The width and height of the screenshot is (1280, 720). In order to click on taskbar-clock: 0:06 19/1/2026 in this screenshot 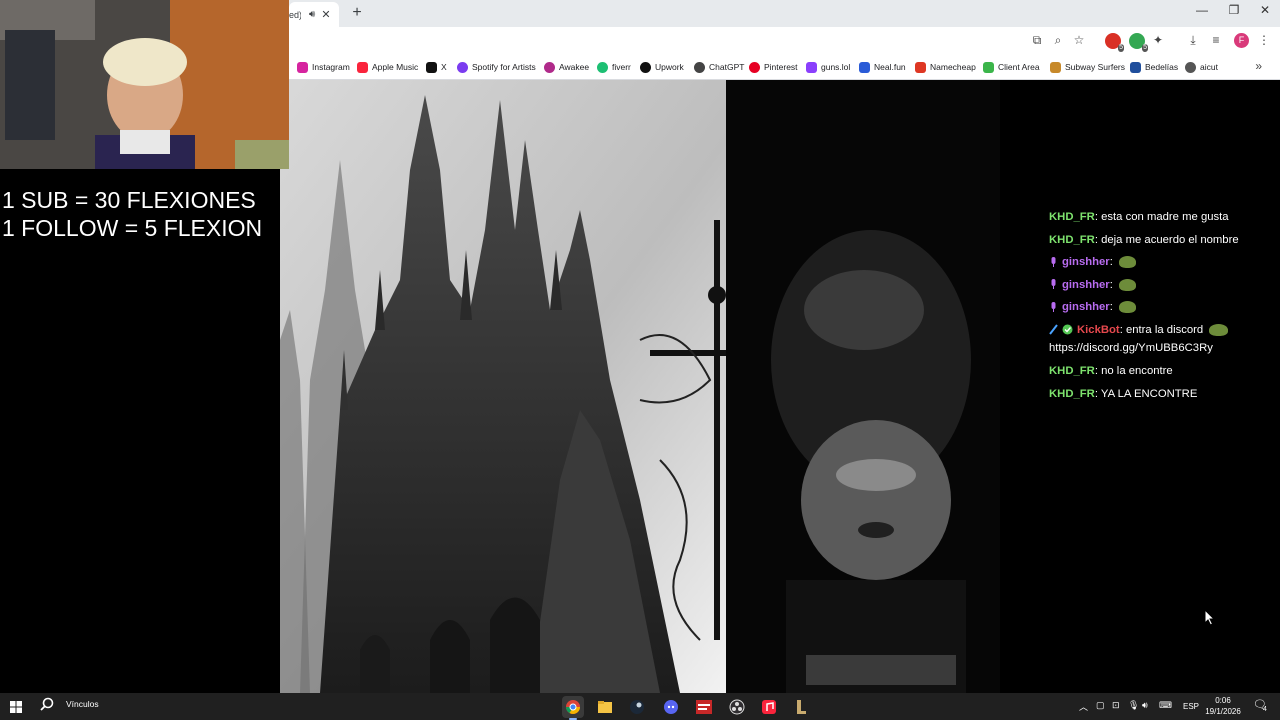, I will do `click(1223, 706)`.